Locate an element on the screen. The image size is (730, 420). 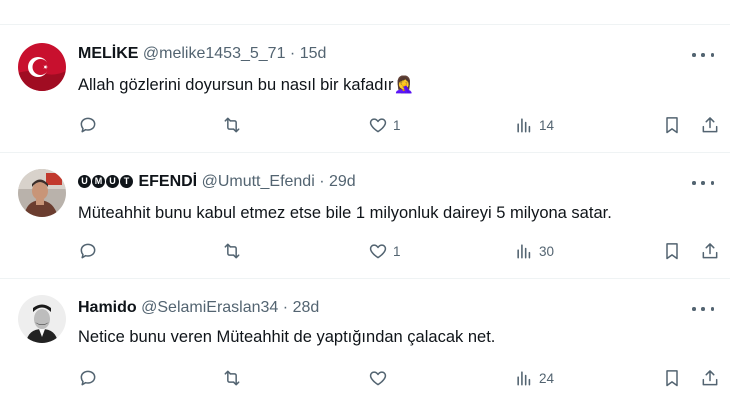
views-button: 30 is located at coordinates (534, 251).